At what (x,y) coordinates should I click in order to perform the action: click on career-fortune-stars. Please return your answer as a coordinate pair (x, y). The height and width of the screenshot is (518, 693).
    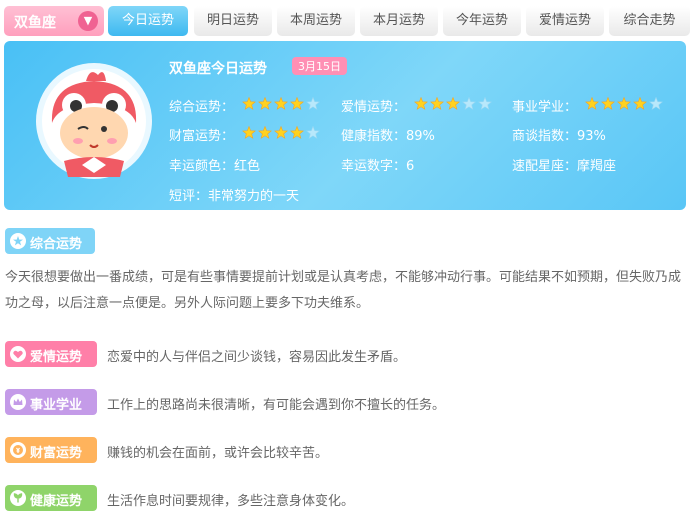
    Looking at the image, I should click on (625, 103).